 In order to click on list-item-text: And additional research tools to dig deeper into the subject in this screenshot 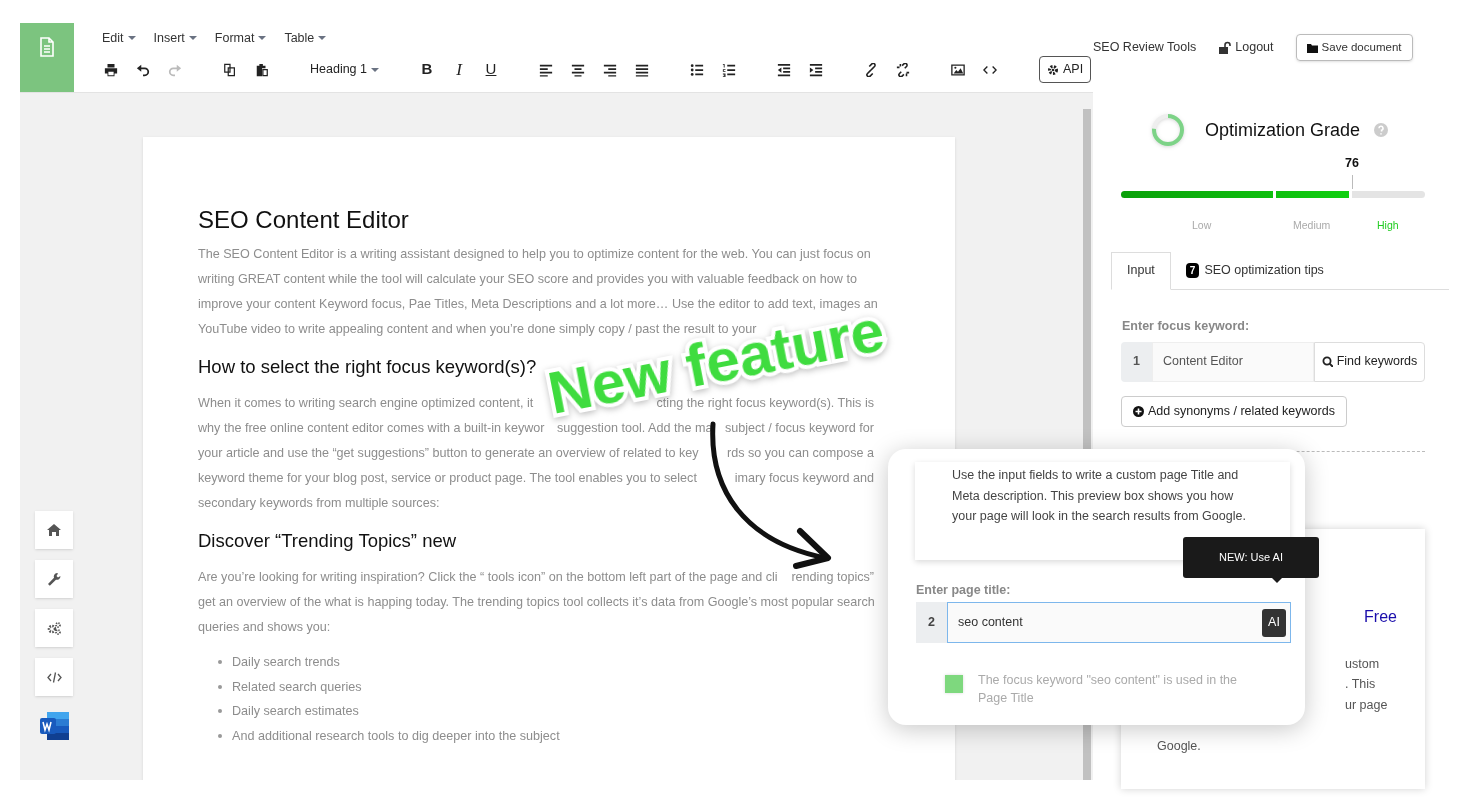, I will do `click(396, 736)`.